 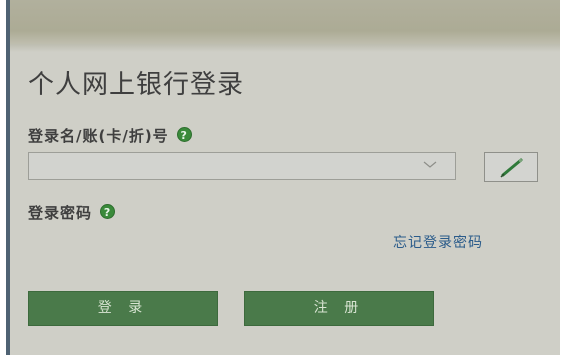 What do you see at coordinates (242, 166) in the screenshot?
I see `username-select` at bounding box center [242, 166].